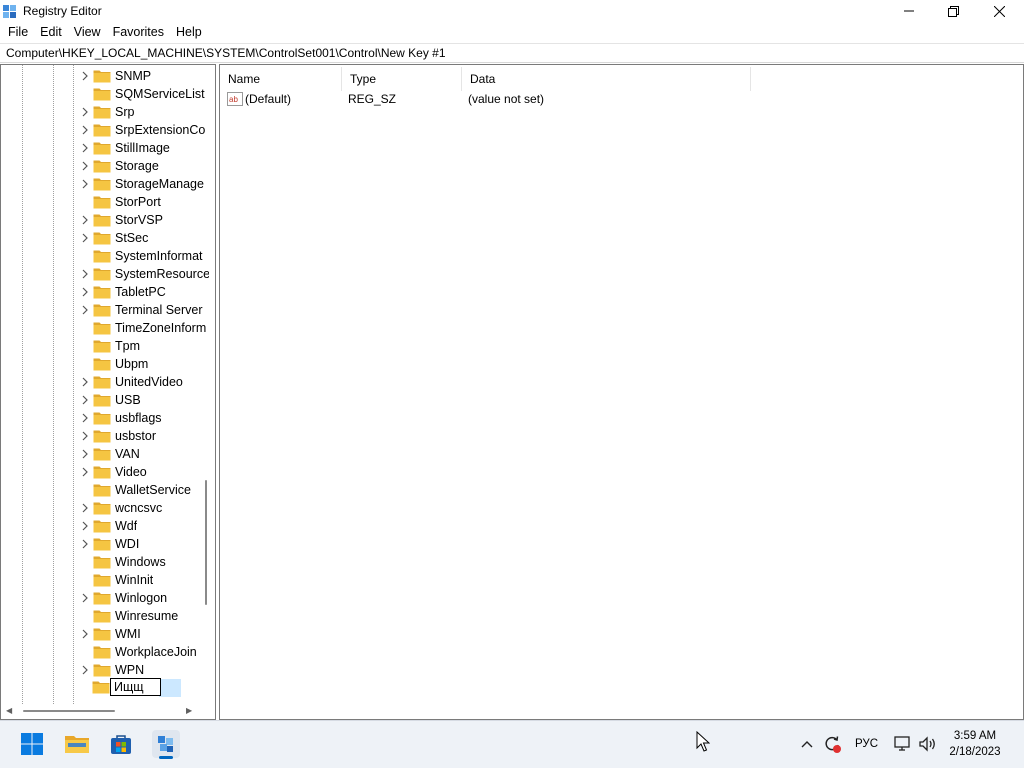 The width and height of the screenshot is (1024, 768). What do you see at coordinates (903, 744) in the screenshot?
I see `network-icon` at bounding box center [903, 744].